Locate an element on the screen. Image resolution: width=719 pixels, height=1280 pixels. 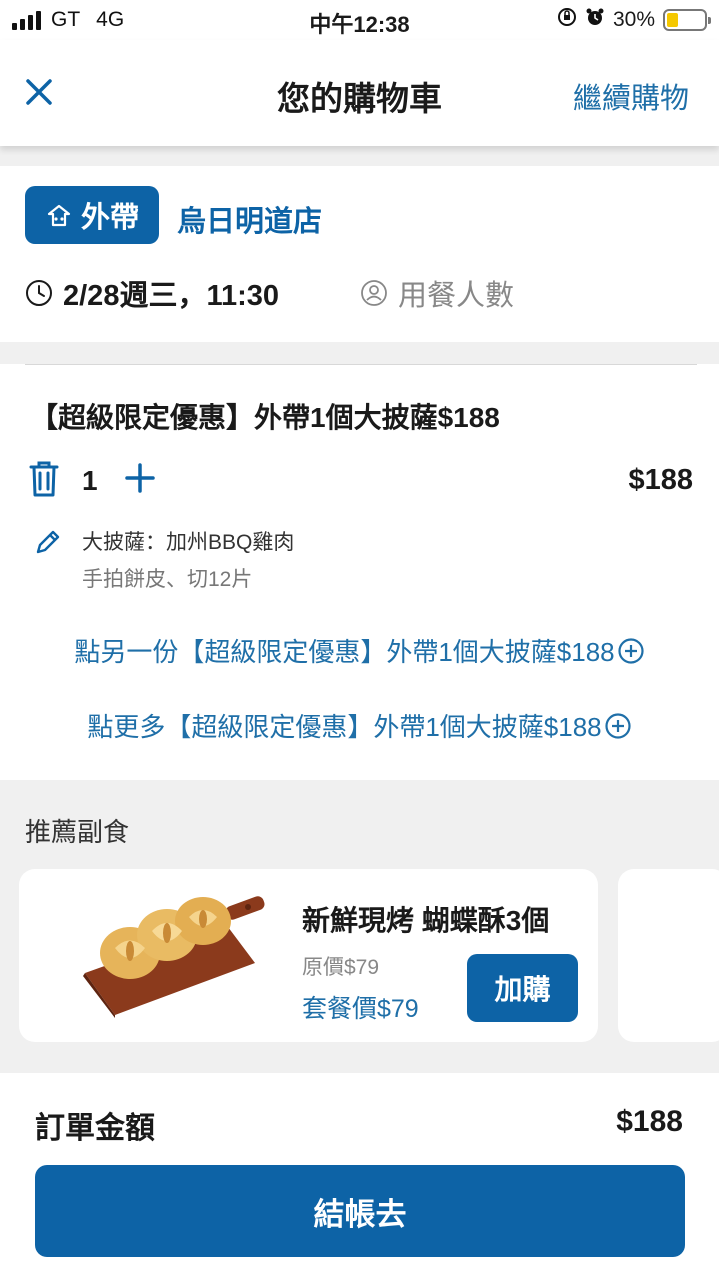
divider is located at coordinates (361, 364).